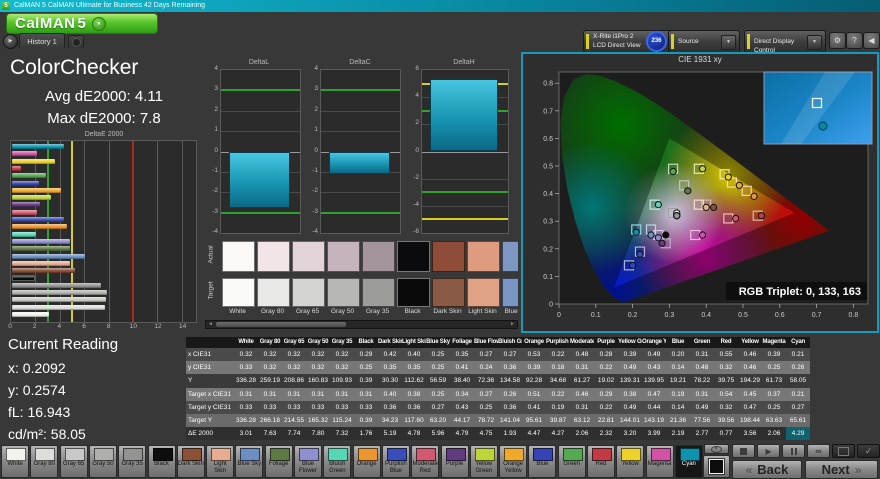  Describe the element at coordinates (606, 394) in the screenshot. I see `table-cell: 0.29` at that location.